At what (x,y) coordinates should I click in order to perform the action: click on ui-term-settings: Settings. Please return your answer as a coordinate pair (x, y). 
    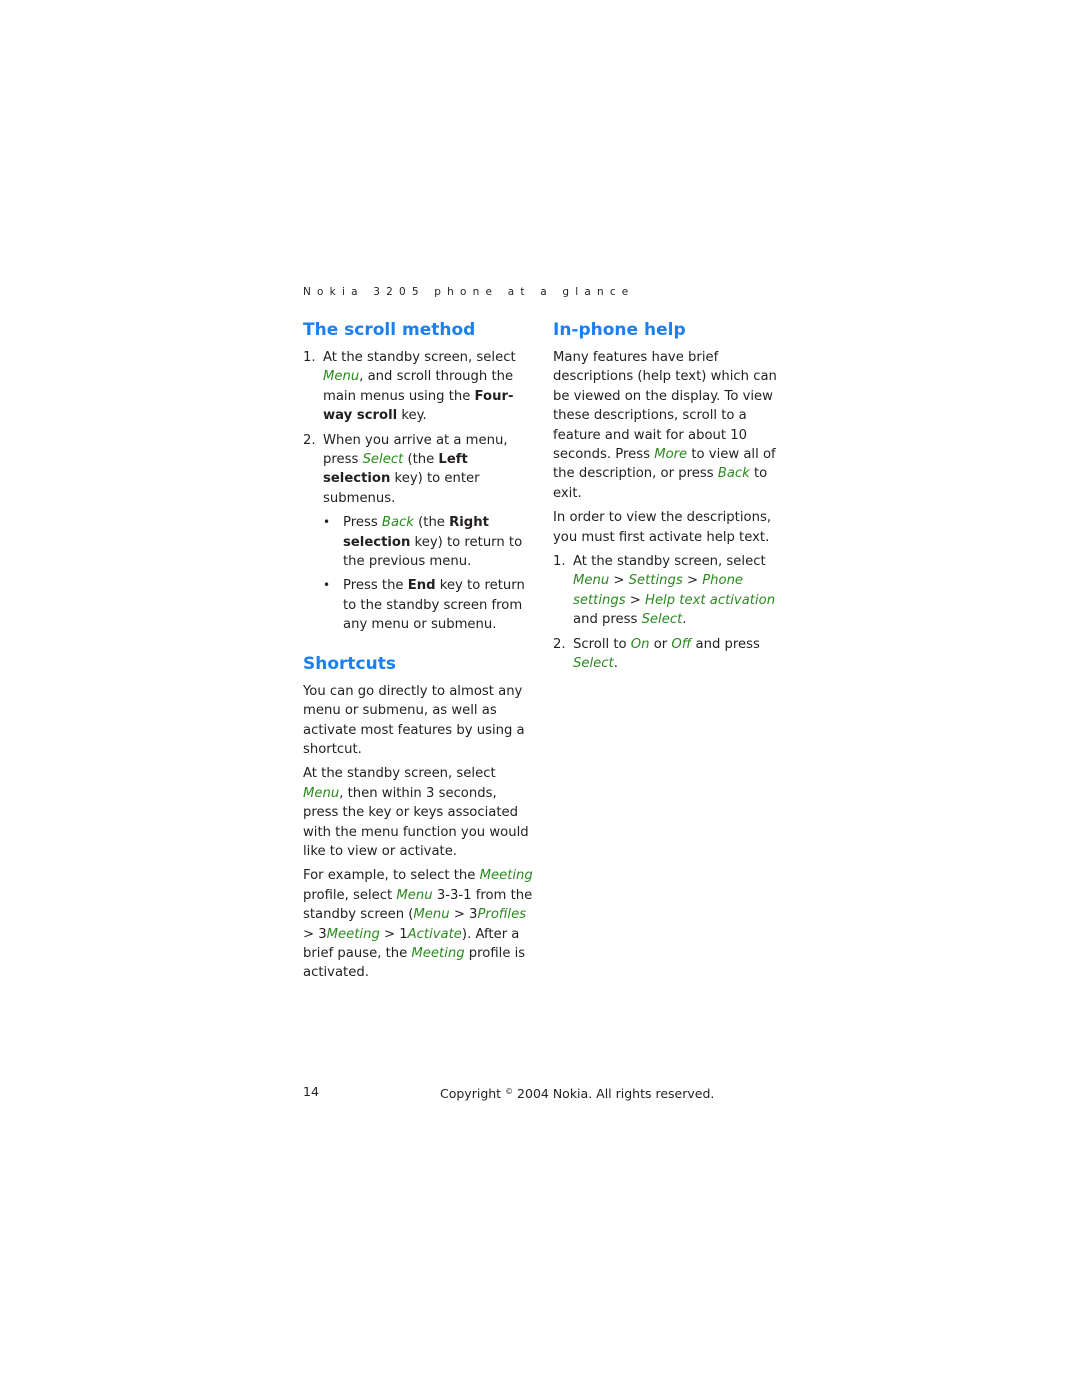
    Looking at the image, I should click on (655, 581).